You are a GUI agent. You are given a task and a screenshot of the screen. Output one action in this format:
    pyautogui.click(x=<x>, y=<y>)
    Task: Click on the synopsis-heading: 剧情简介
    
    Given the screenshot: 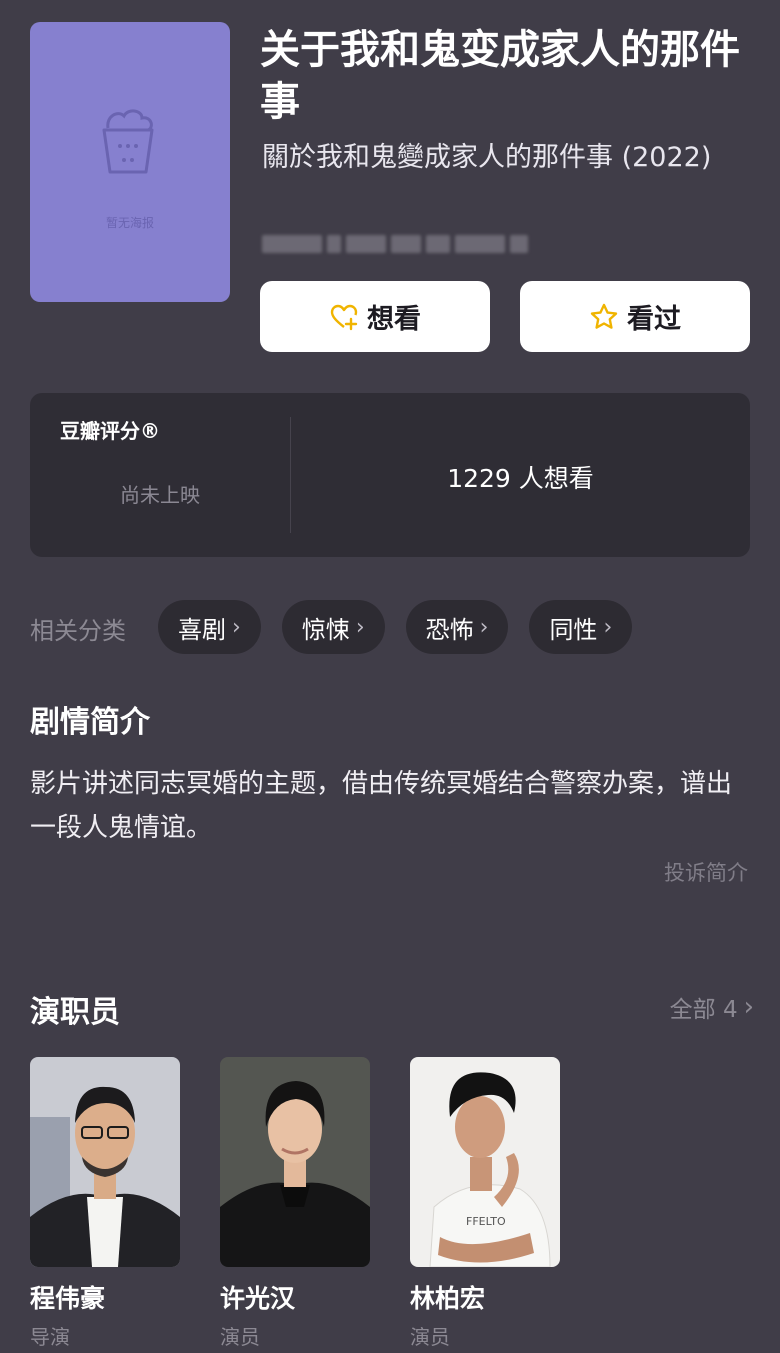 What is the action you would take?
    pyautogui.click(x=90, y=722)
    